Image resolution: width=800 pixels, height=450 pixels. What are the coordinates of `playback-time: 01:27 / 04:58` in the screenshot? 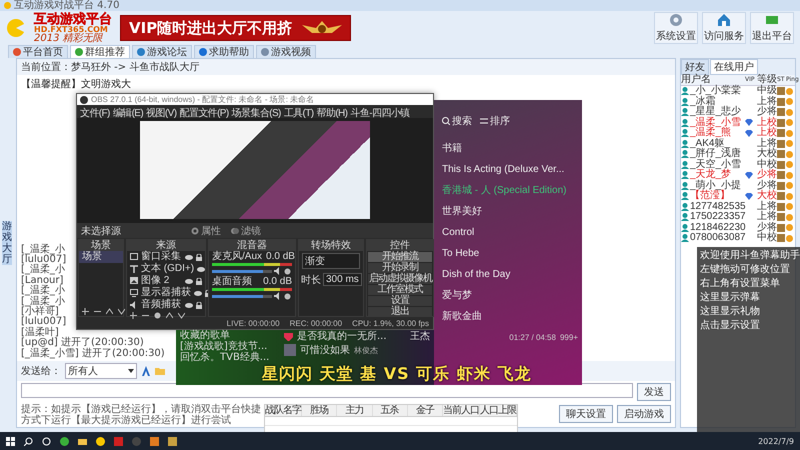 It's located at (532, 337).